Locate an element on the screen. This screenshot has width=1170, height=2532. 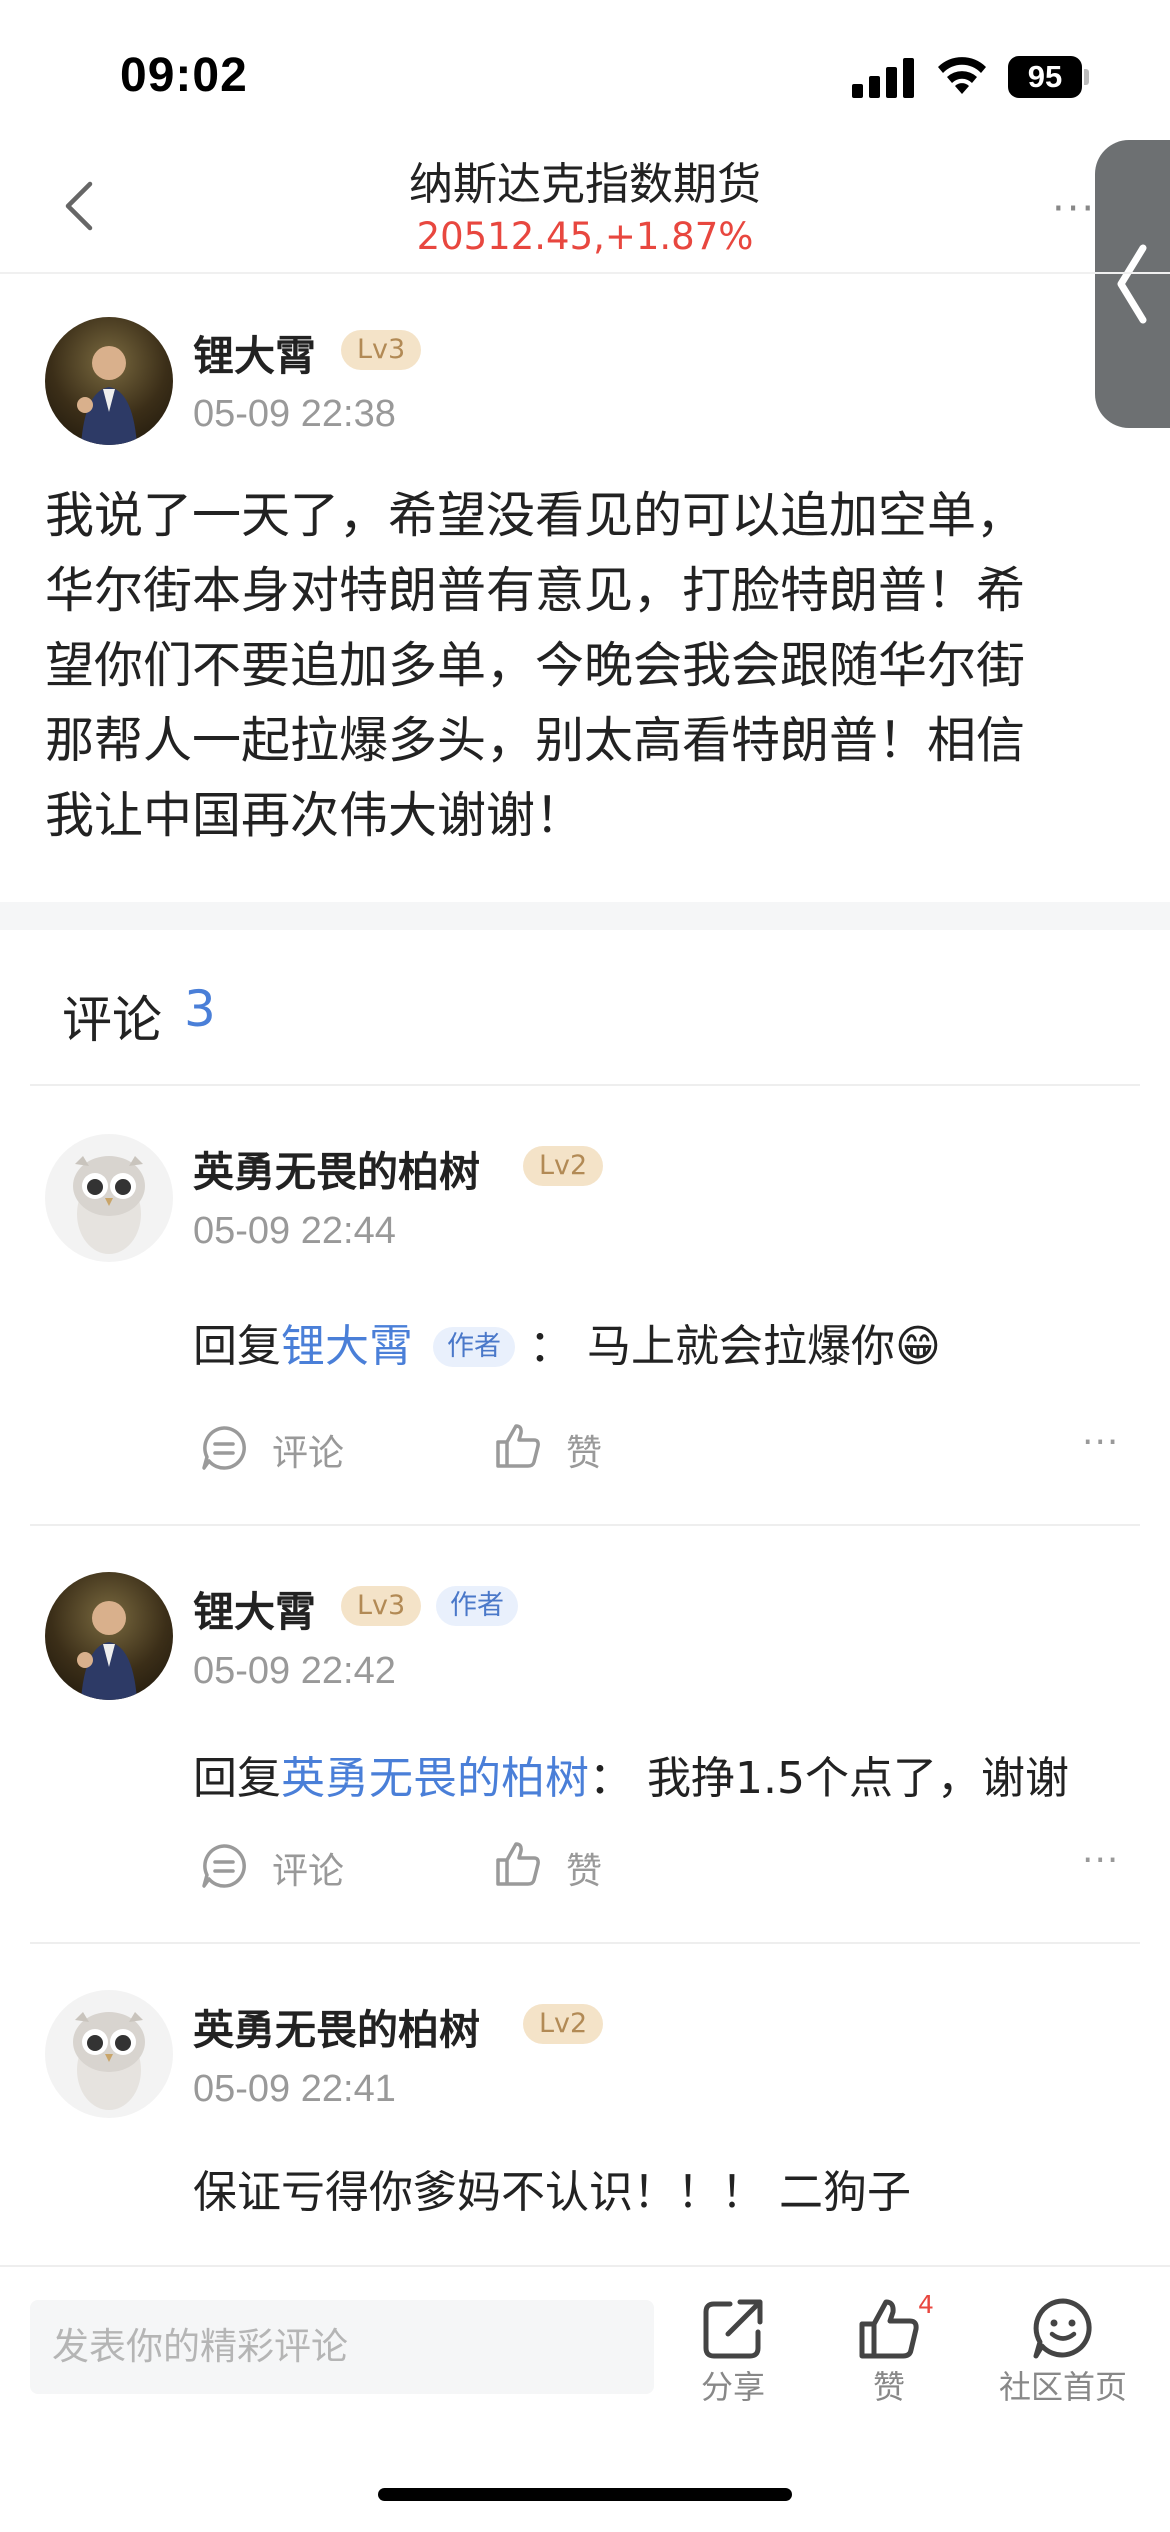
comment-body: 回复锂大霄 作者 ： 马上就会拉爆你😁 is located at coordinates (567, 1342).